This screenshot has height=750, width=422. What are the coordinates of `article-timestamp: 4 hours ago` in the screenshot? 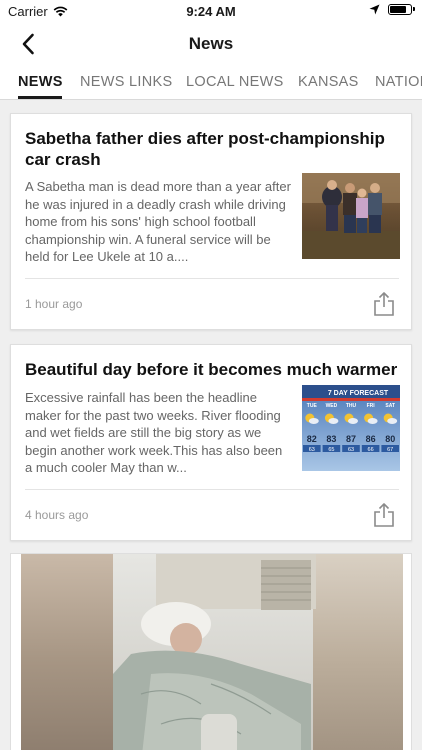 It's located at (57, 515).